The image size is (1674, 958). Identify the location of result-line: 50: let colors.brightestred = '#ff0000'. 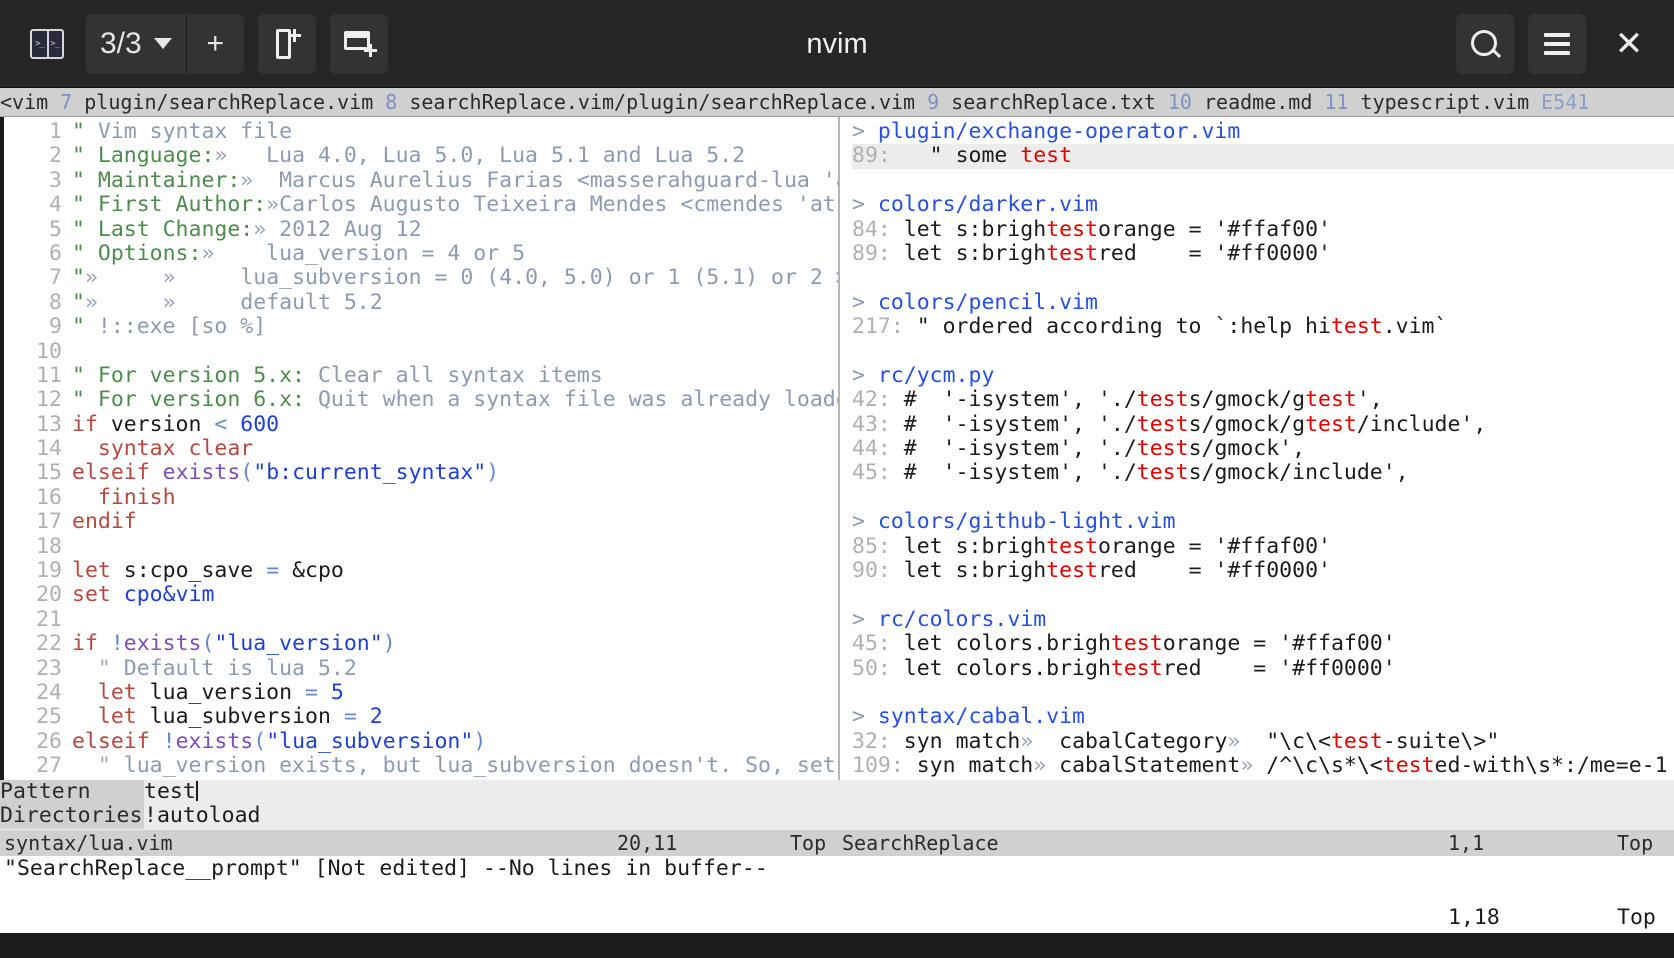
(1263, 668).